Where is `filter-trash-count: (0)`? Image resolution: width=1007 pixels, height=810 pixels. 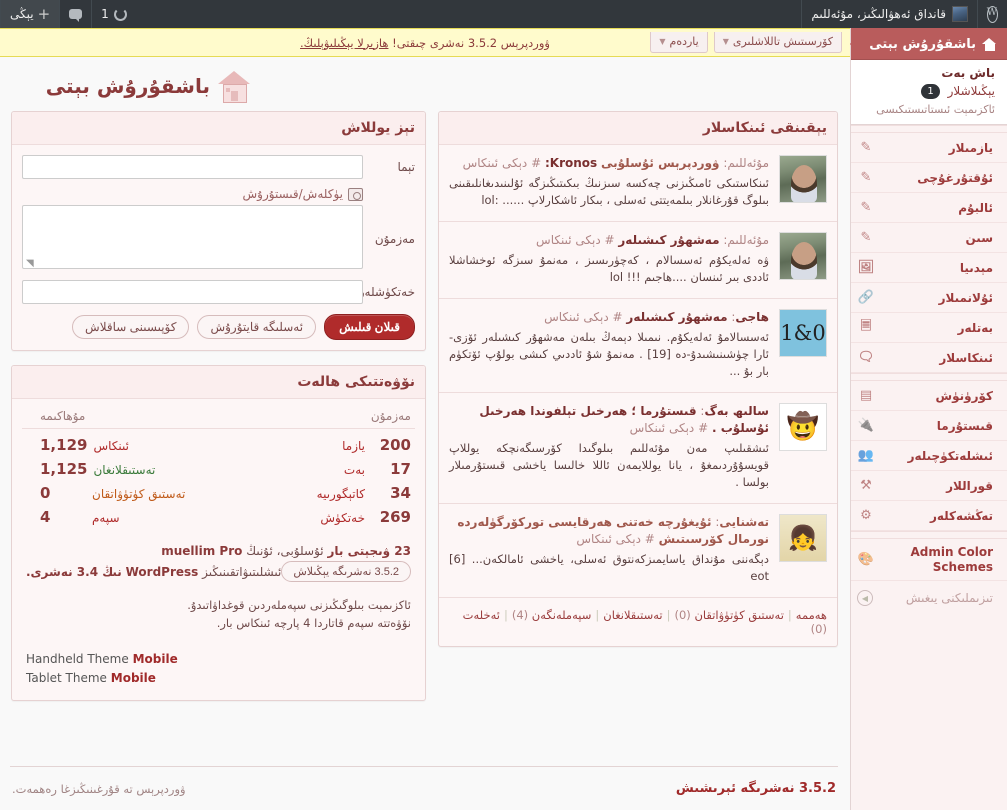 filter-trash-count: (0) is located at coordinates (818, 629).